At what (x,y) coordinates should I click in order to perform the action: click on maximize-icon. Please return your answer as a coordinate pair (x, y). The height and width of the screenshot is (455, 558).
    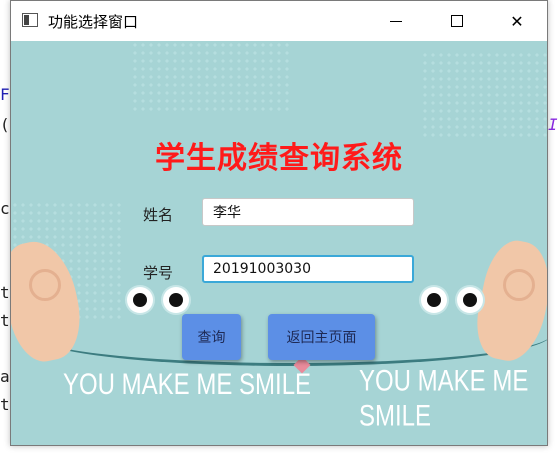
    Looking at the image, I should click on (457, 21).